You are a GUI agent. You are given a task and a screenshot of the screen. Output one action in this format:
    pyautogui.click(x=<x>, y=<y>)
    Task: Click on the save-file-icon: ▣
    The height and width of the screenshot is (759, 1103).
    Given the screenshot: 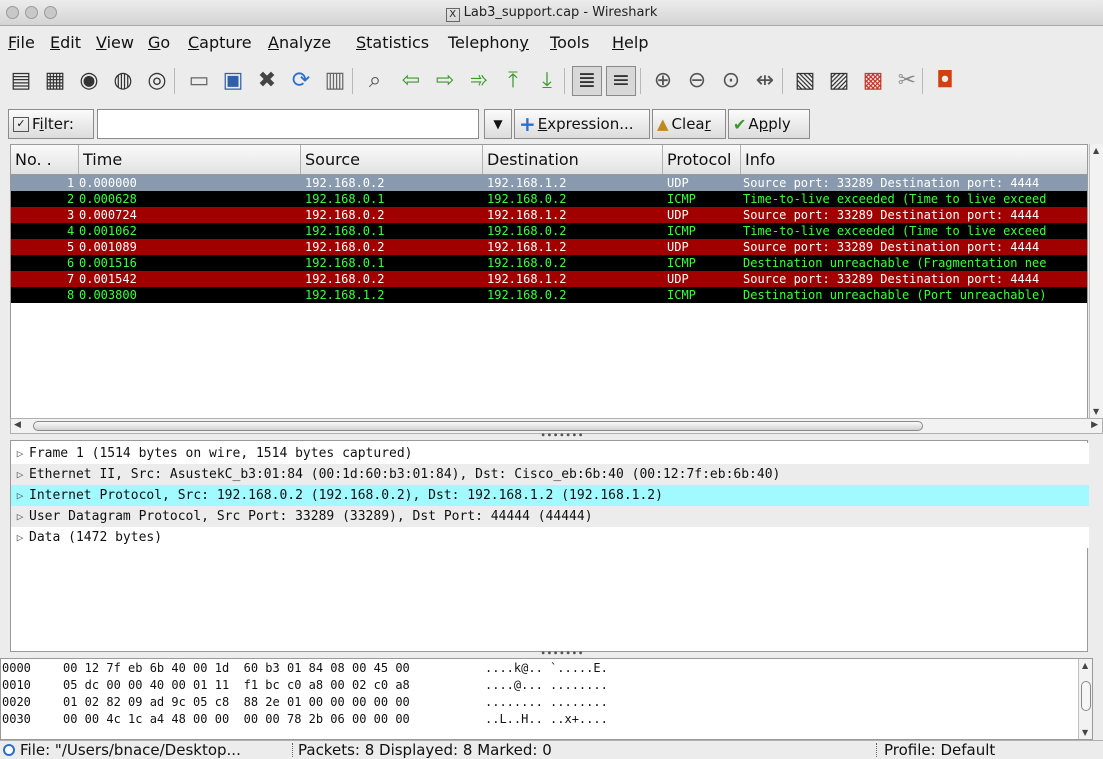 What is the action you would take?
    pyautogui.click(x=233, y=81)
    